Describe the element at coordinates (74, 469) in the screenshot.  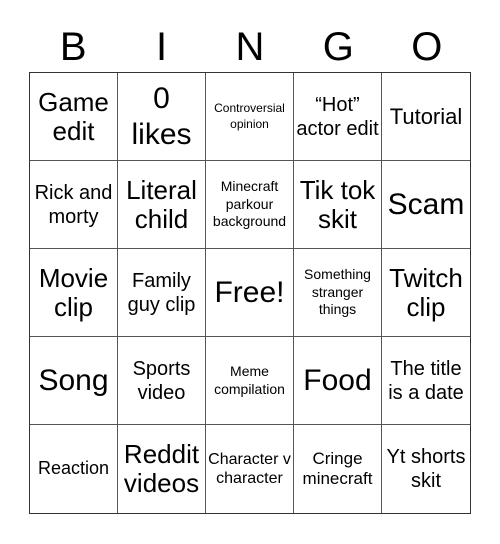
I see `bingo-cell: Reaction` at that location.